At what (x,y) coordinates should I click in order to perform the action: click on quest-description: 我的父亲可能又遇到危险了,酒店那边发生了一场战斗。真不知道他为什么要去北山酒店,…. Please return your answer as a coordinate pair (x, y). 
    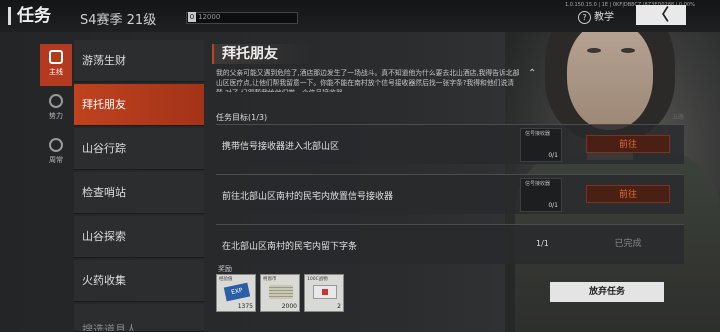
    Looking at the image, I should click on (368, 80).